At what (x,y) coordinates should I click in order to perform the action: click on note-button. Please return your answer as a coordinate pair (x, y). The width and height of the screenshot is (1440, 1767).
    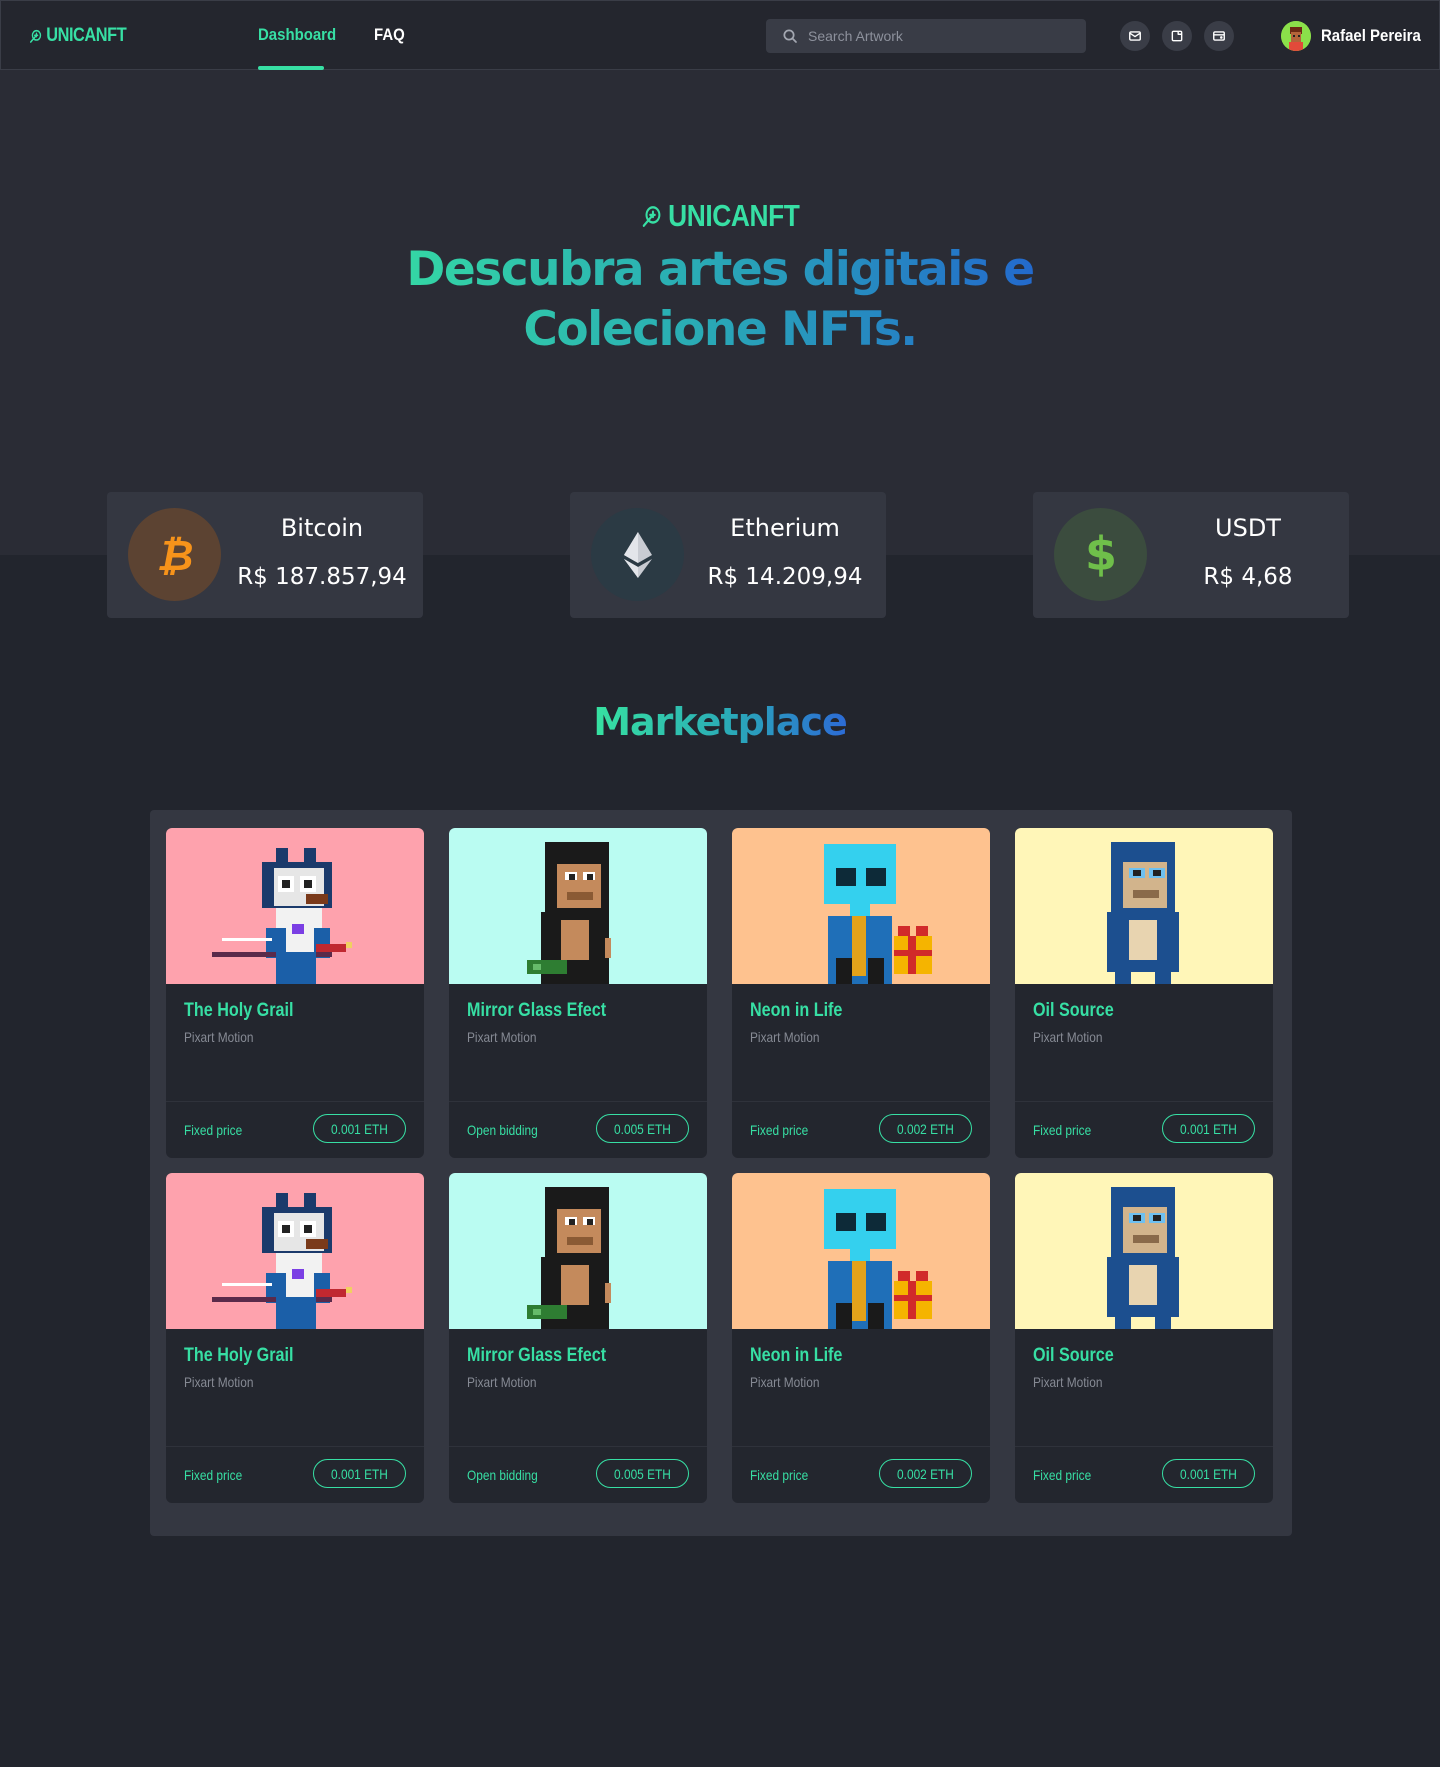
    Looking at the image, I should click on (1177, 36).